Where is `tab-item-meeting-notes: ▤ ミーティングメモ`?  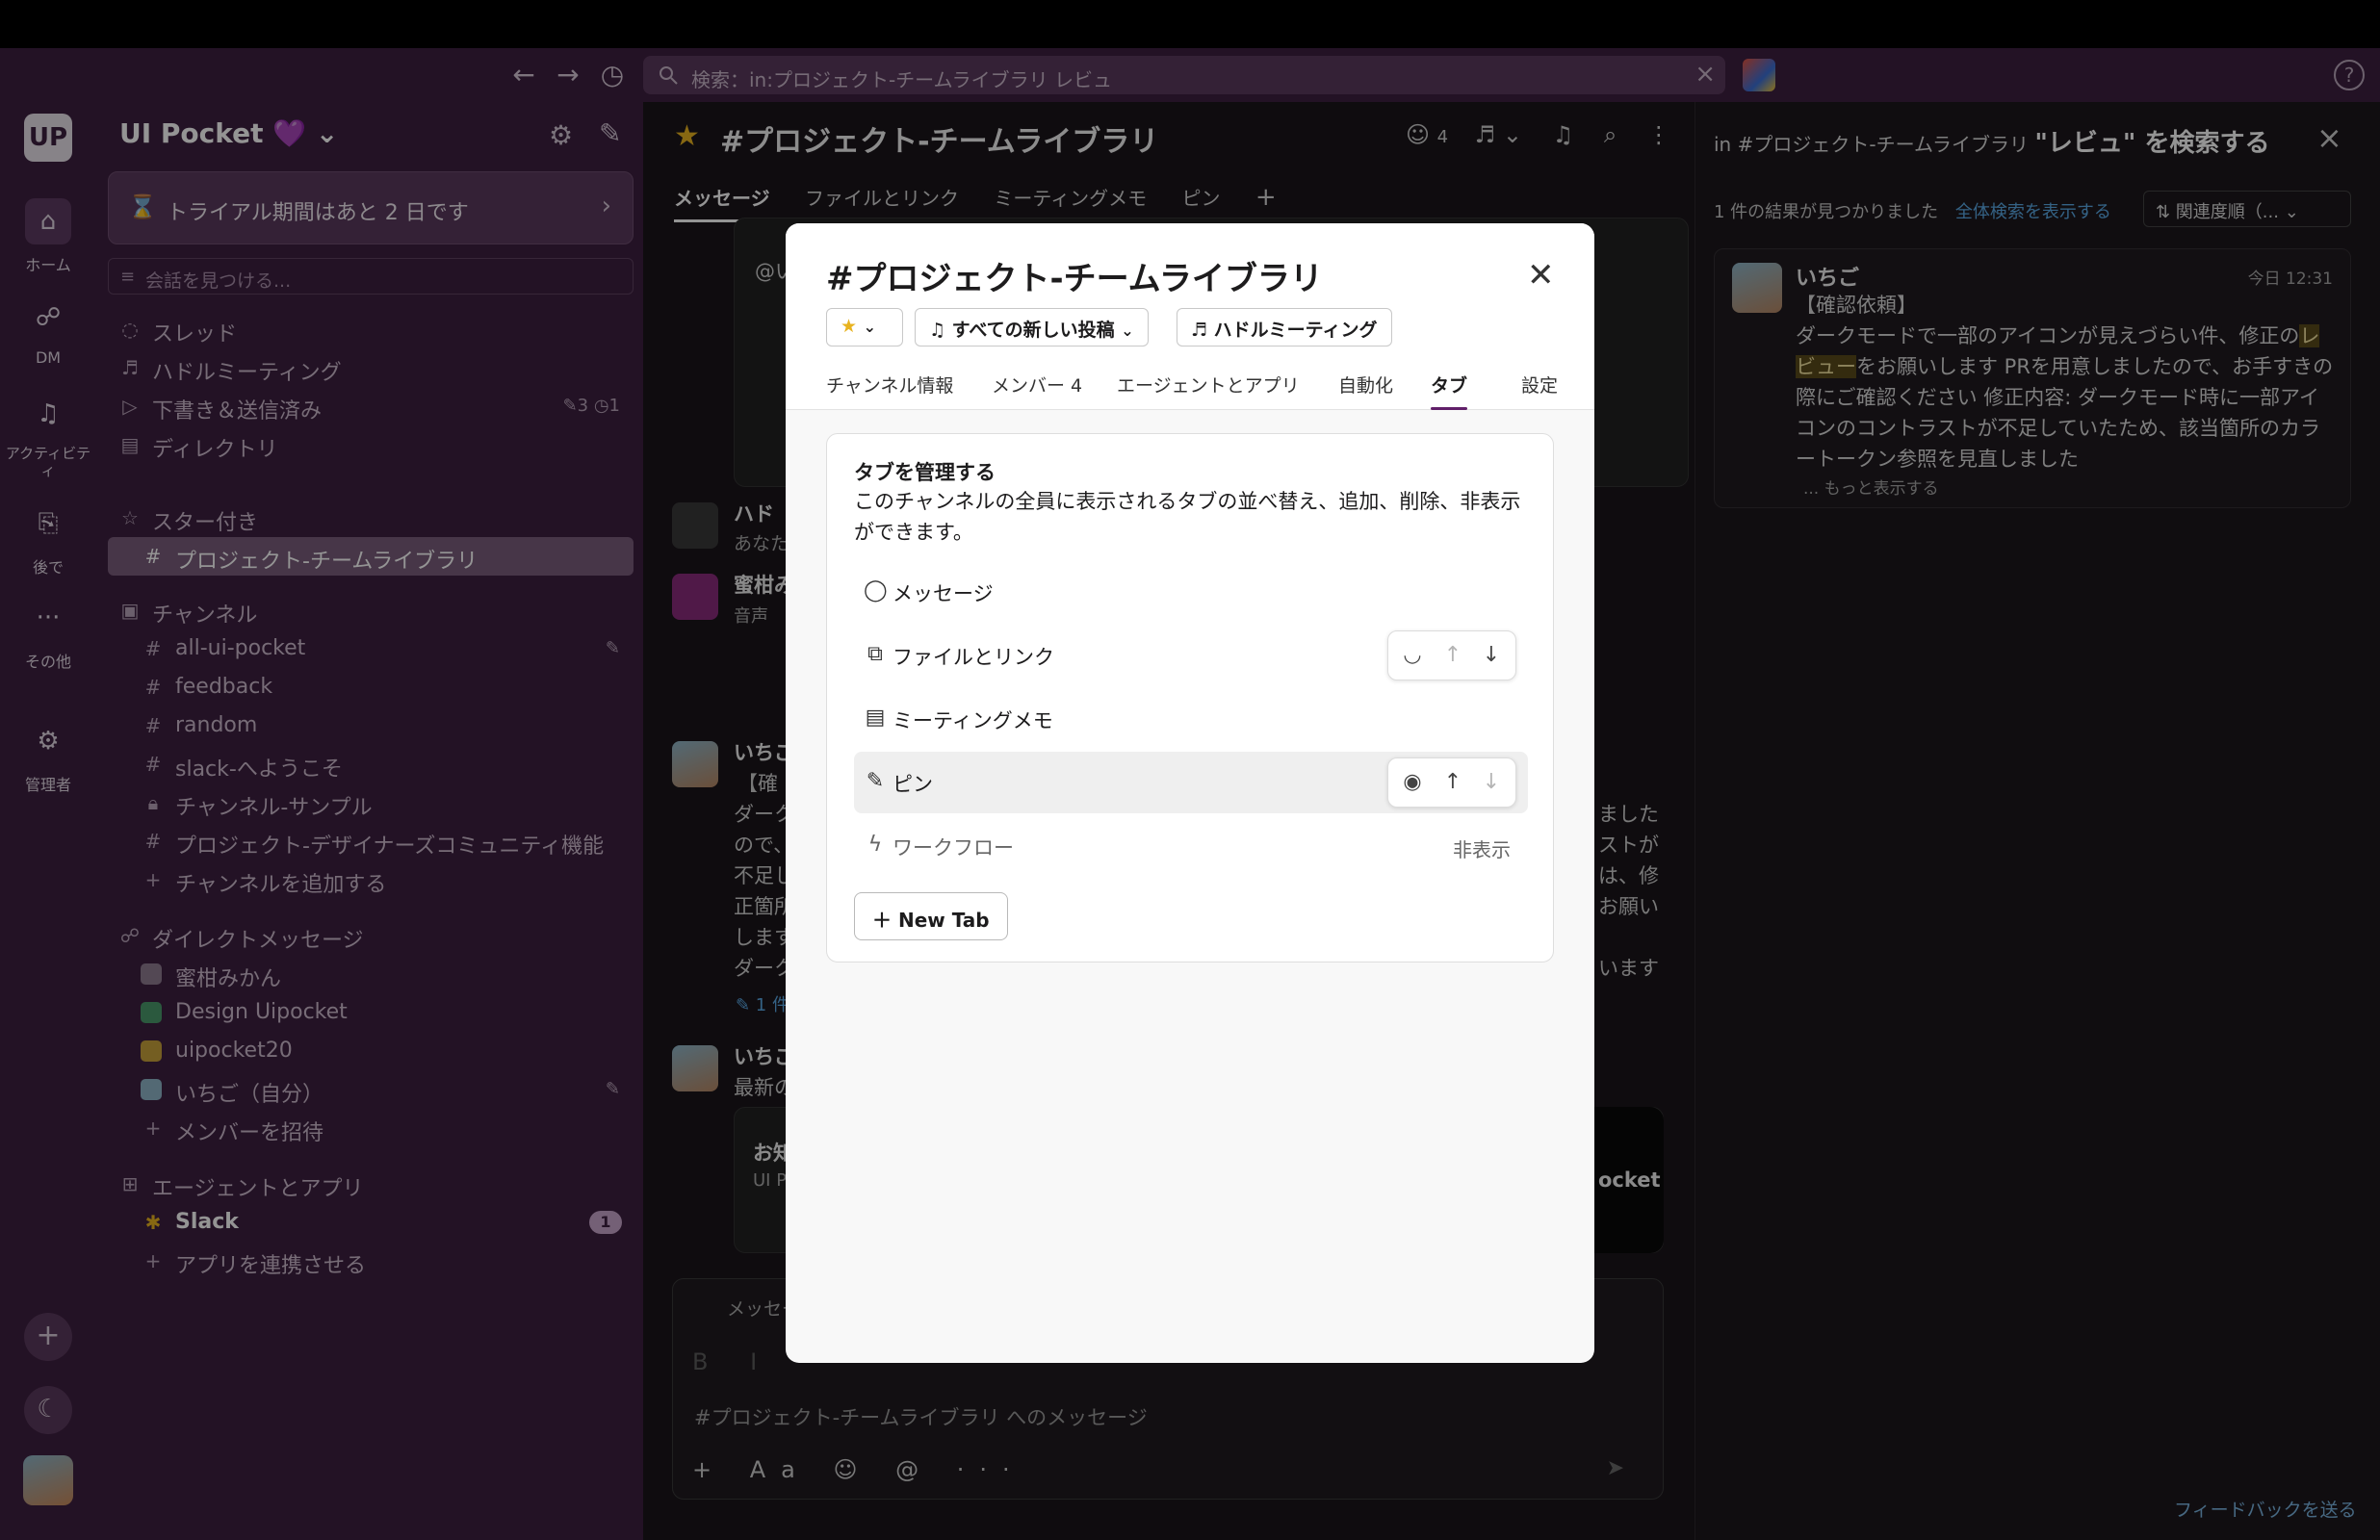
tab-item-meeting-notes: ▤ ミーティングメモ is located at coordinates (1191, 719).